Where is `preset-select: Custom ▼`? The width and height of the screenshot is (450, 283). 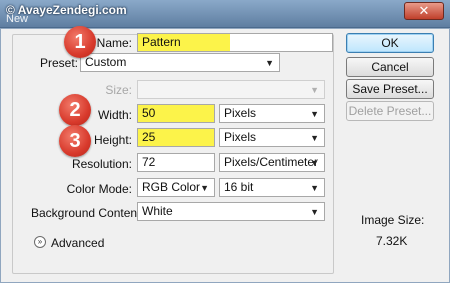
preset-select: Custom ▼ is located at coordinates (180, 62).